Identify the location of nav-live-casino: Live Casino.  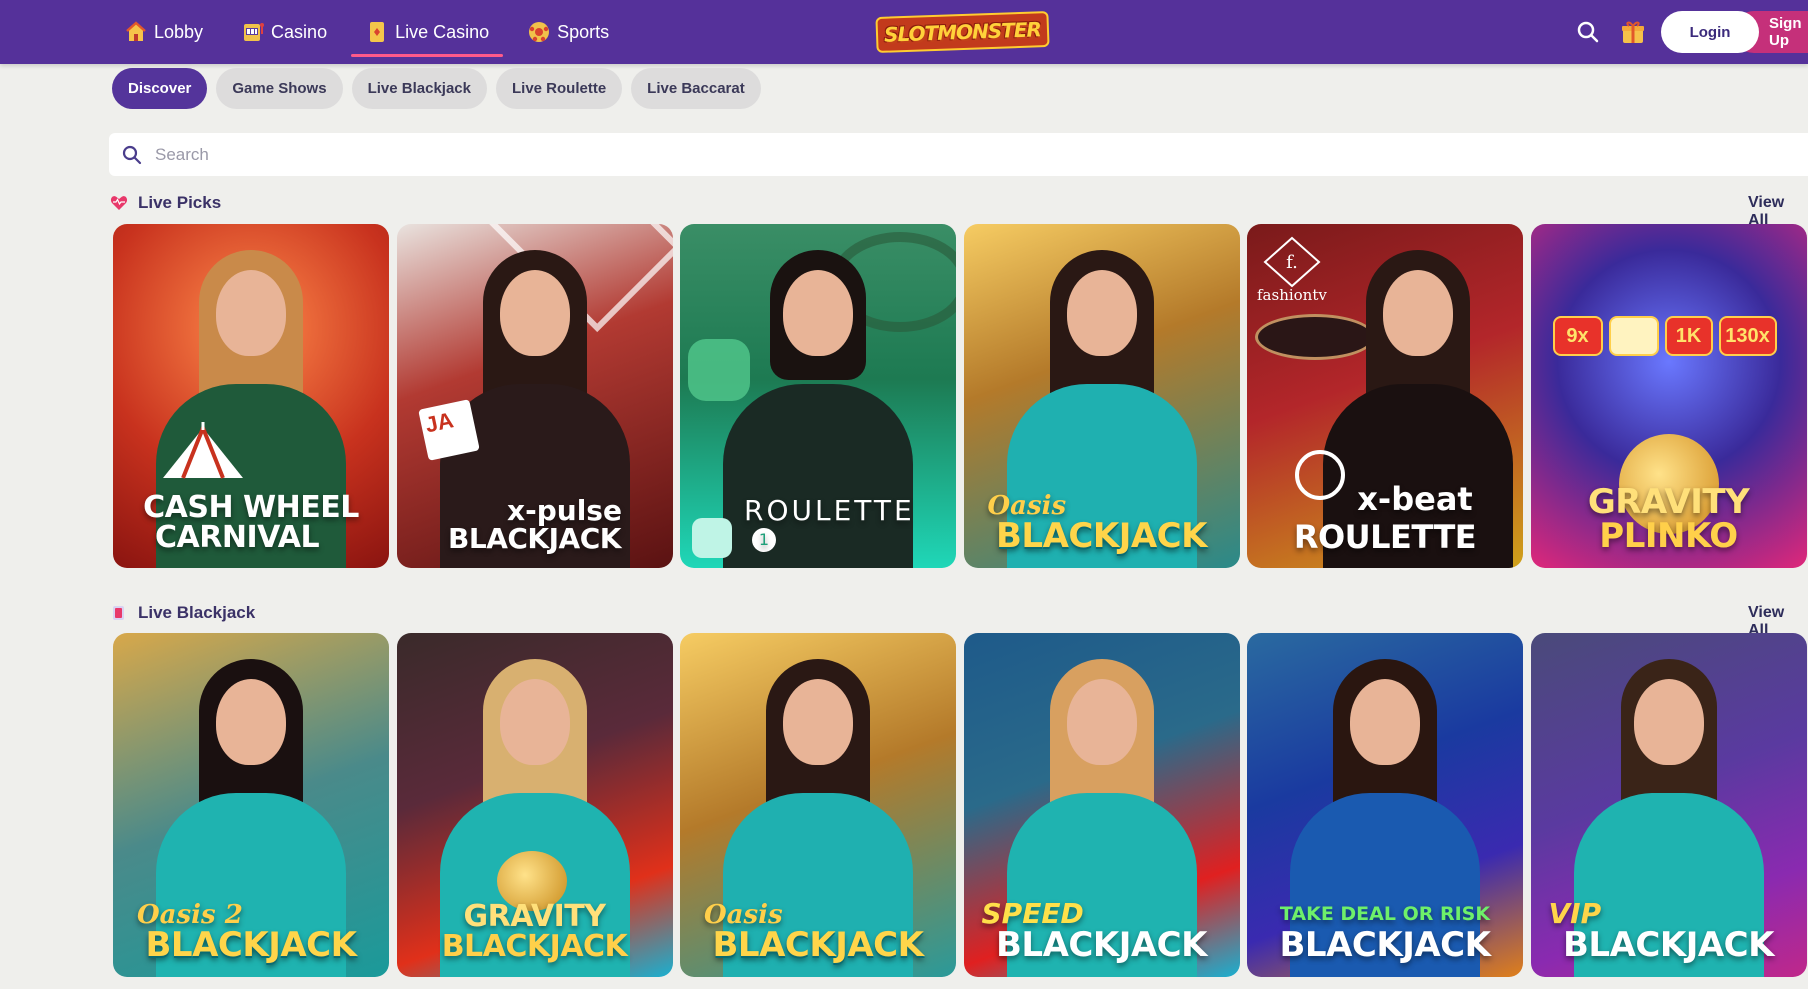
(427, 33).